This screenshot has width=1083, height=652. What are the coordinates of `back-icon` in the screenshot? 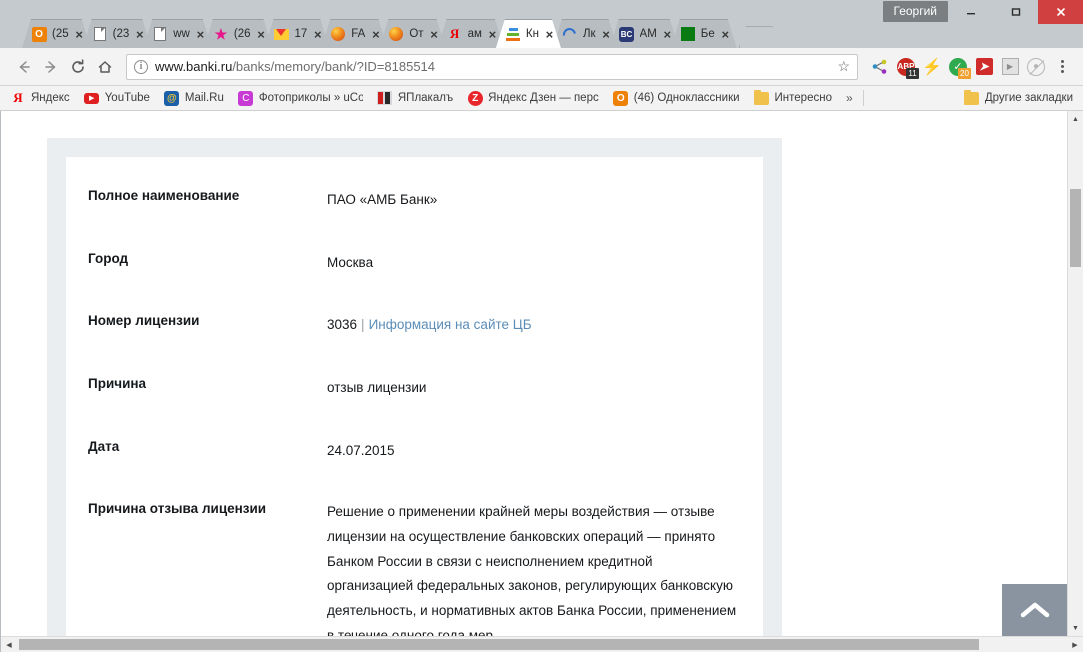 It's located at (23, 66).